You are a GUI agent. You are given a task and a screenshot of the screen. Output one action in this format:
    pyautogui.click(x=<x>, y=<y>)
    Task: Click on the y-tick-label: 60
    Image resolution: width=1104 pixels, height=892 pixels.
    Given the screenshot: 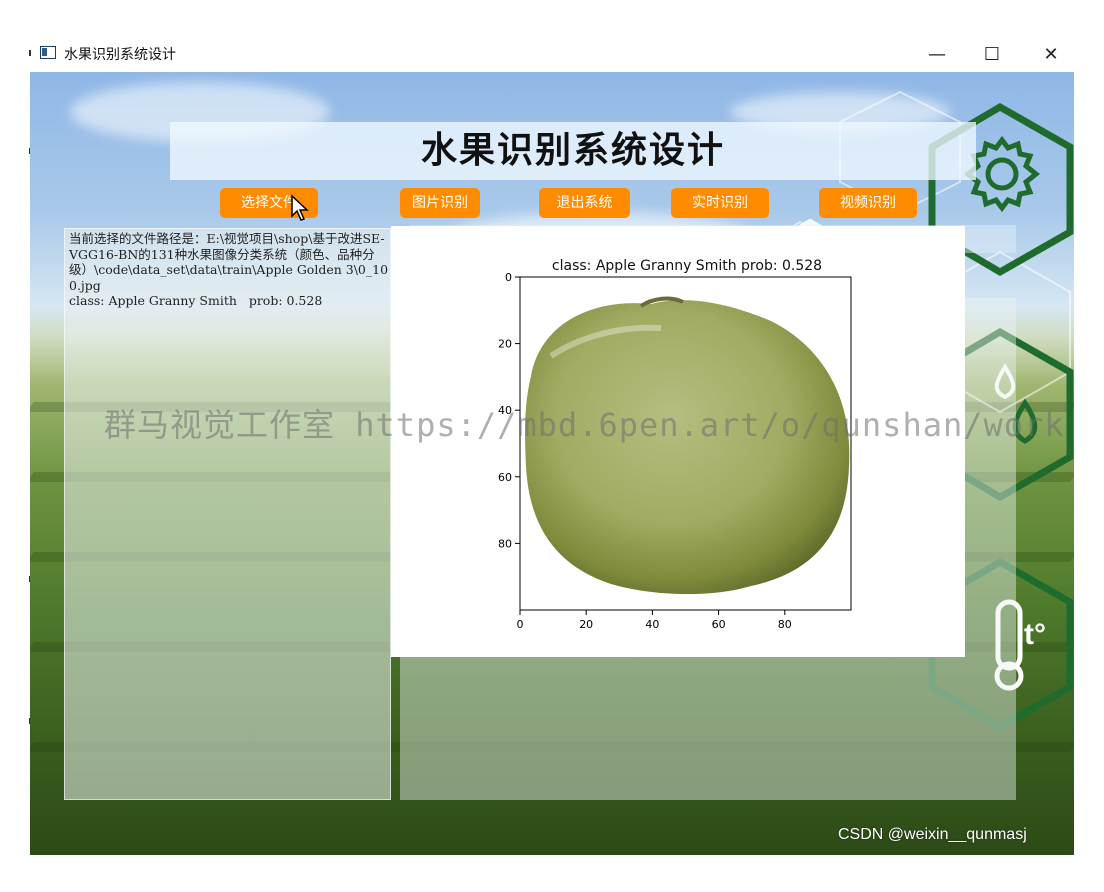 What is the action you would take?
    pyautogui.click(x=505, y=477)
    